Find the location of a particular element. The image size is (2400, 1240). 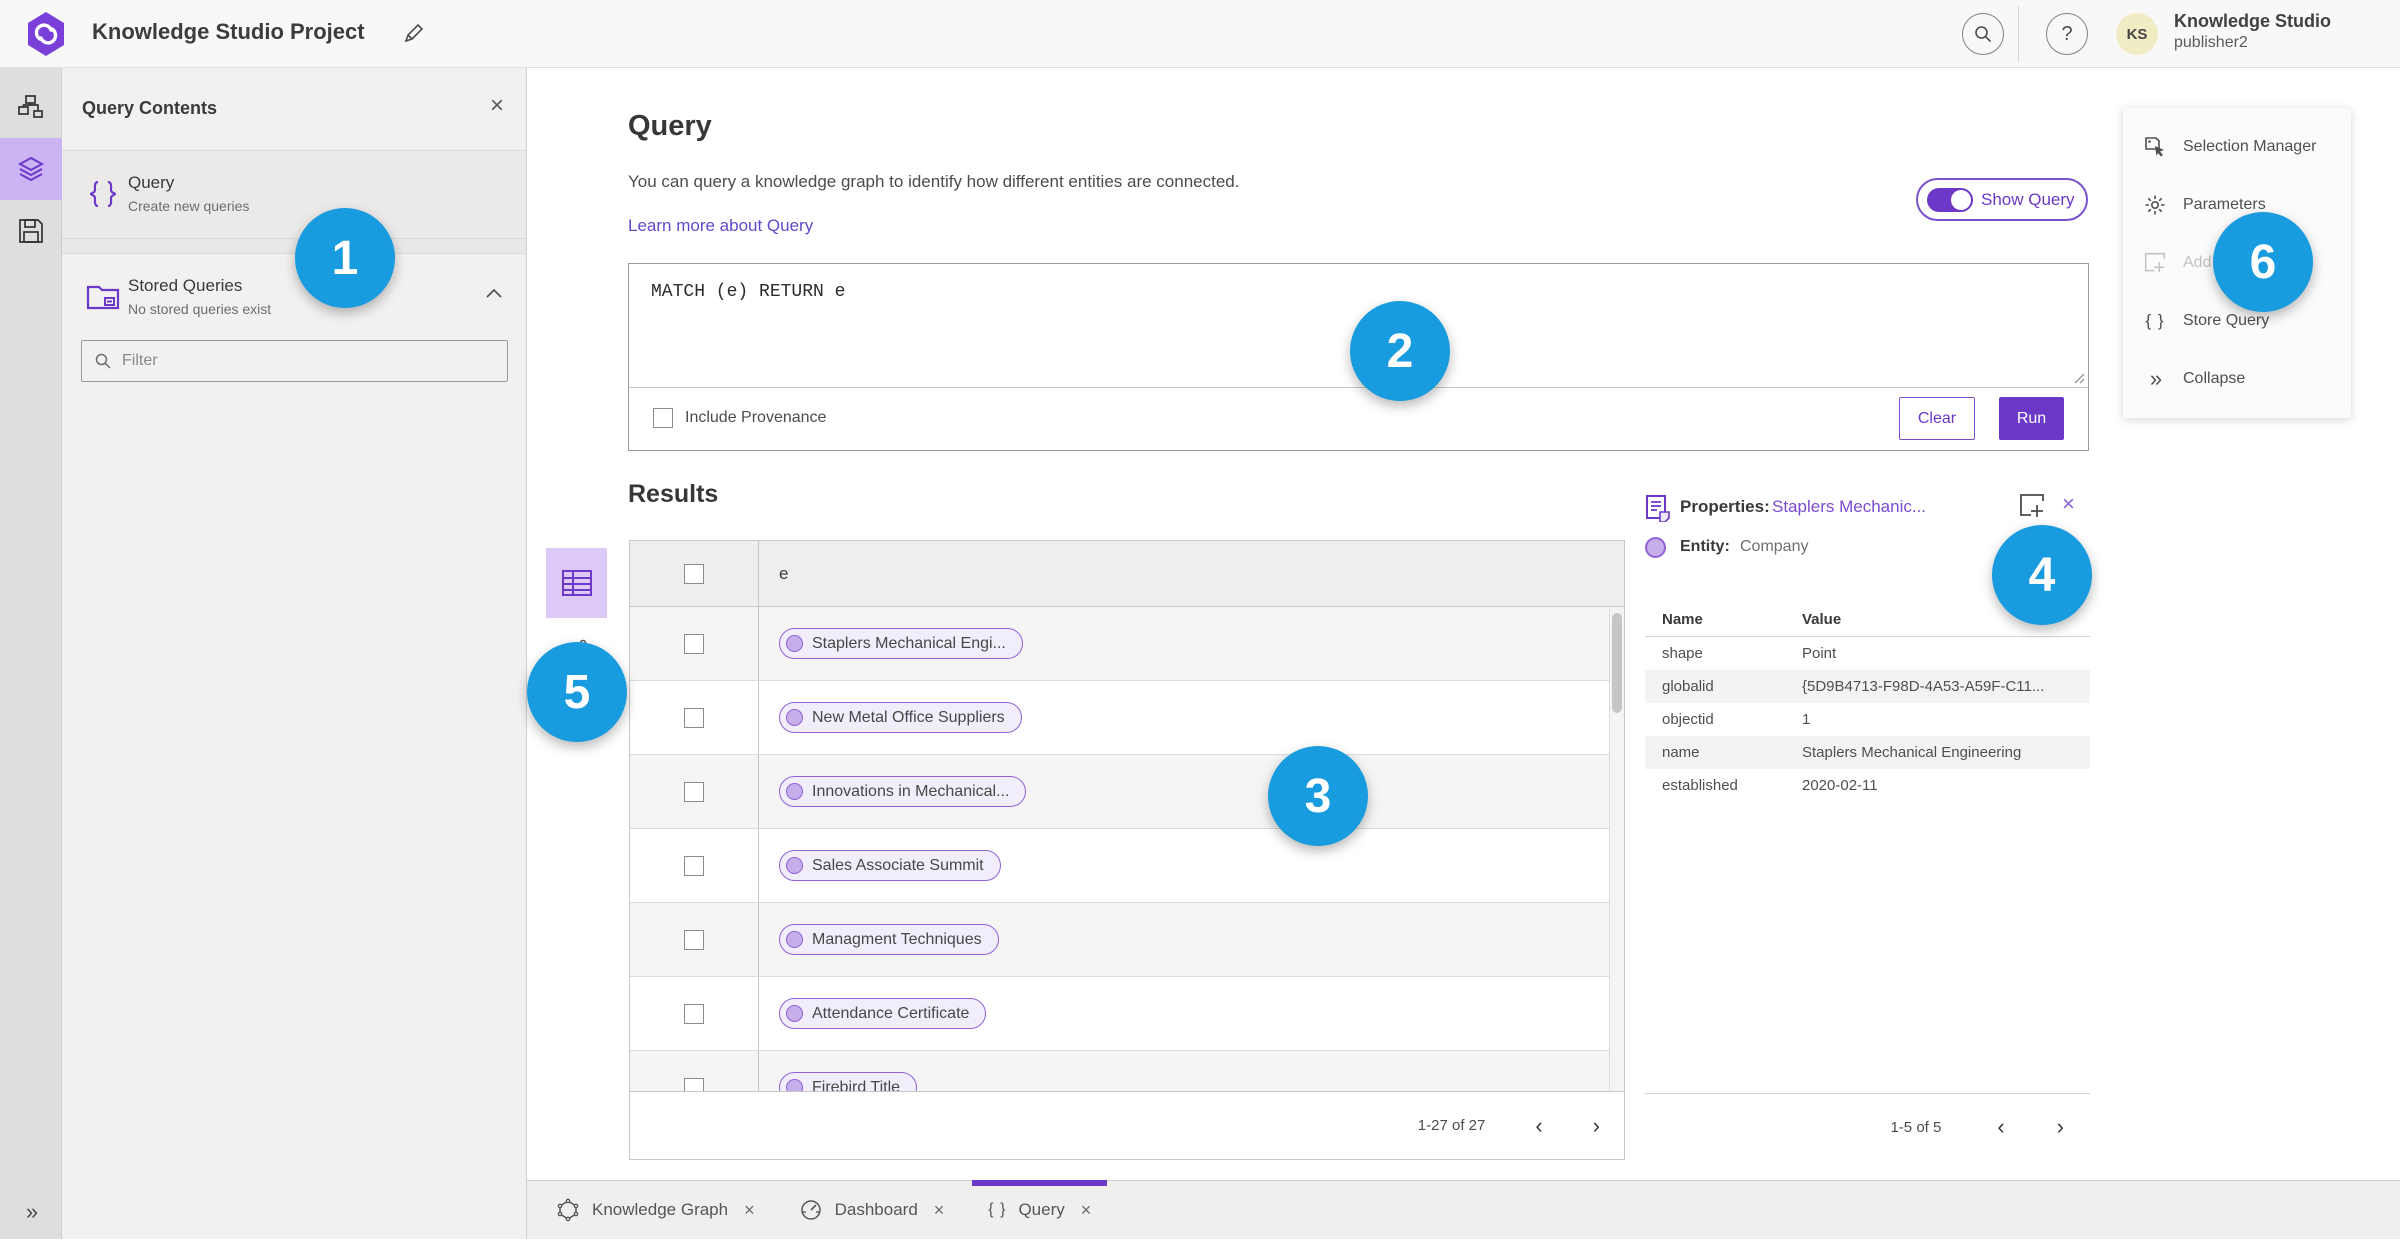

results-prev-page-button: ‹ is located at coordinates (1538, 1126).